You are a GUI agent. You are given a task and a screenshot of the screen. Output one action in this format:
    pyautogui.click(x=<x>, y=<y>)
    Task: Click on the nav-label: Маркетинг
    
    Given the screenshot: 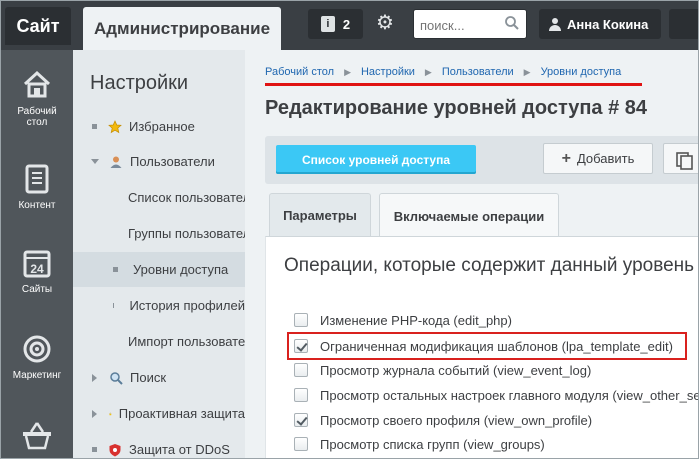 What is the action you would take?
    pyautogui.click(x=37, y=375)
    